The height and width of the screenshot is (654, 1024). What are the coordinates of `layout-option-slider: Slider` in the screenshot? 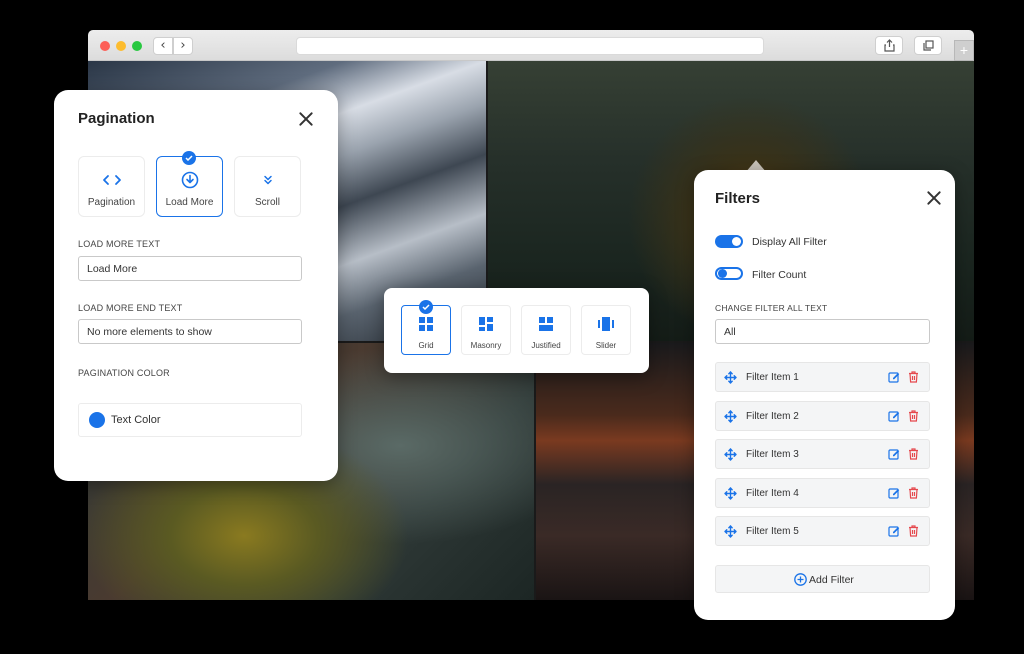 It's located at (606, 330).